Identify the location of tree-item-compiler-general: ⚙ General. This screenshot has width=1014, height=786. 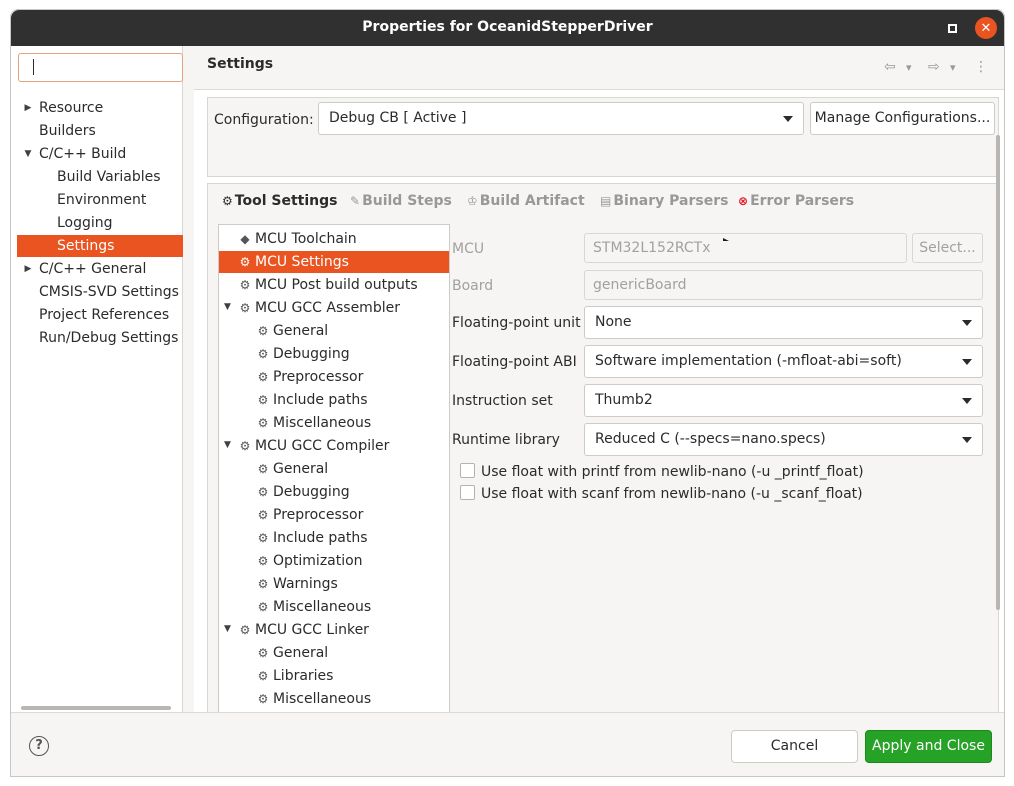
(292, 469).